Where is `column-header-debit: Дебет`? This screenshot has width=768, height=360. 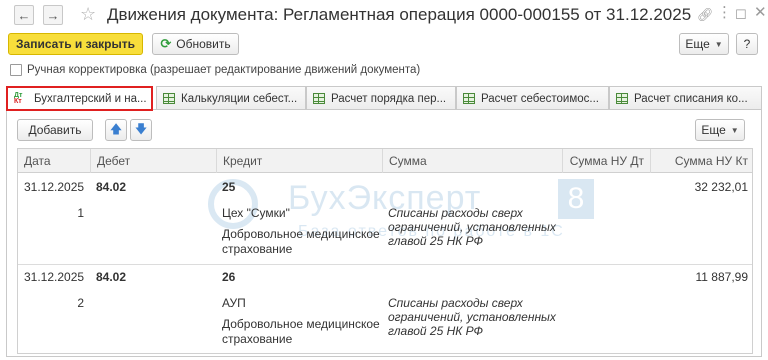
column-header-debit: Дебет is located at coordinates (153, 161).